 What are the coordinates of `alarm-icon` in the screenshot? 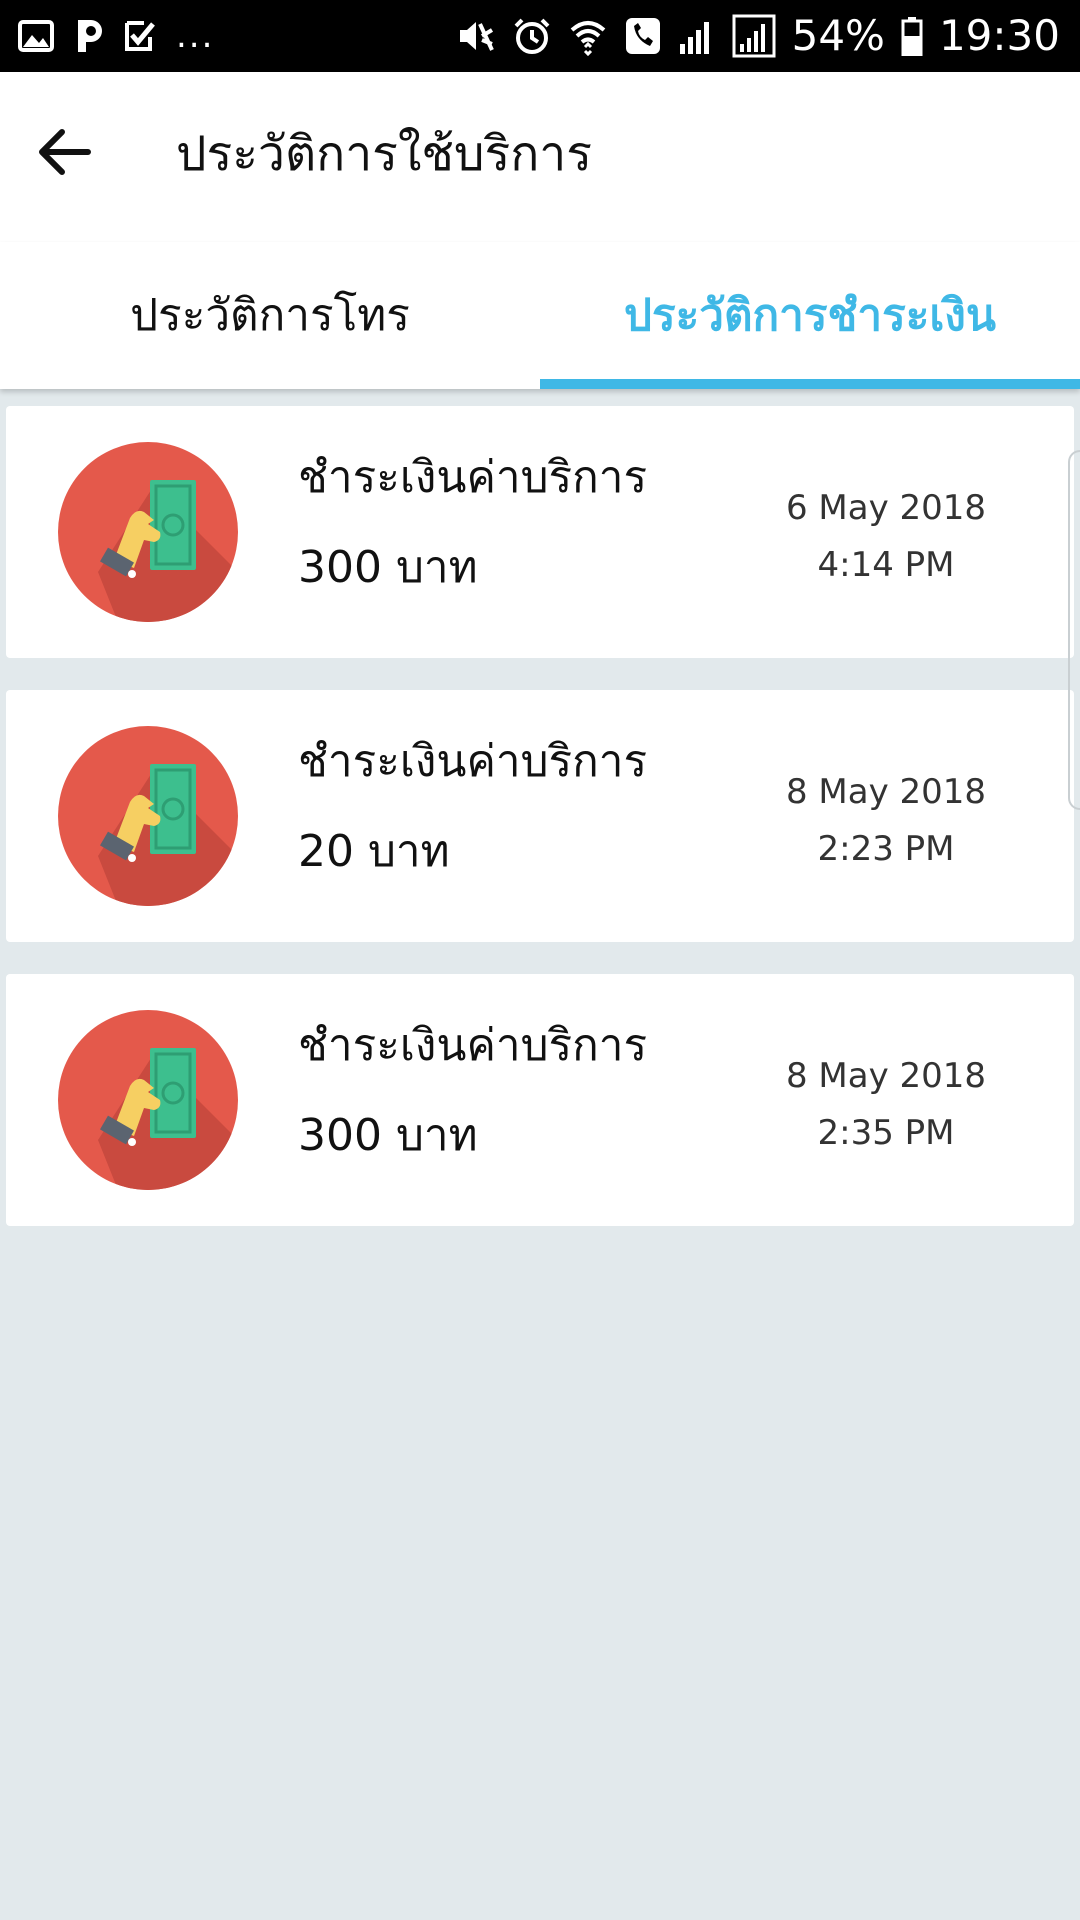 It's located at (532, 36).